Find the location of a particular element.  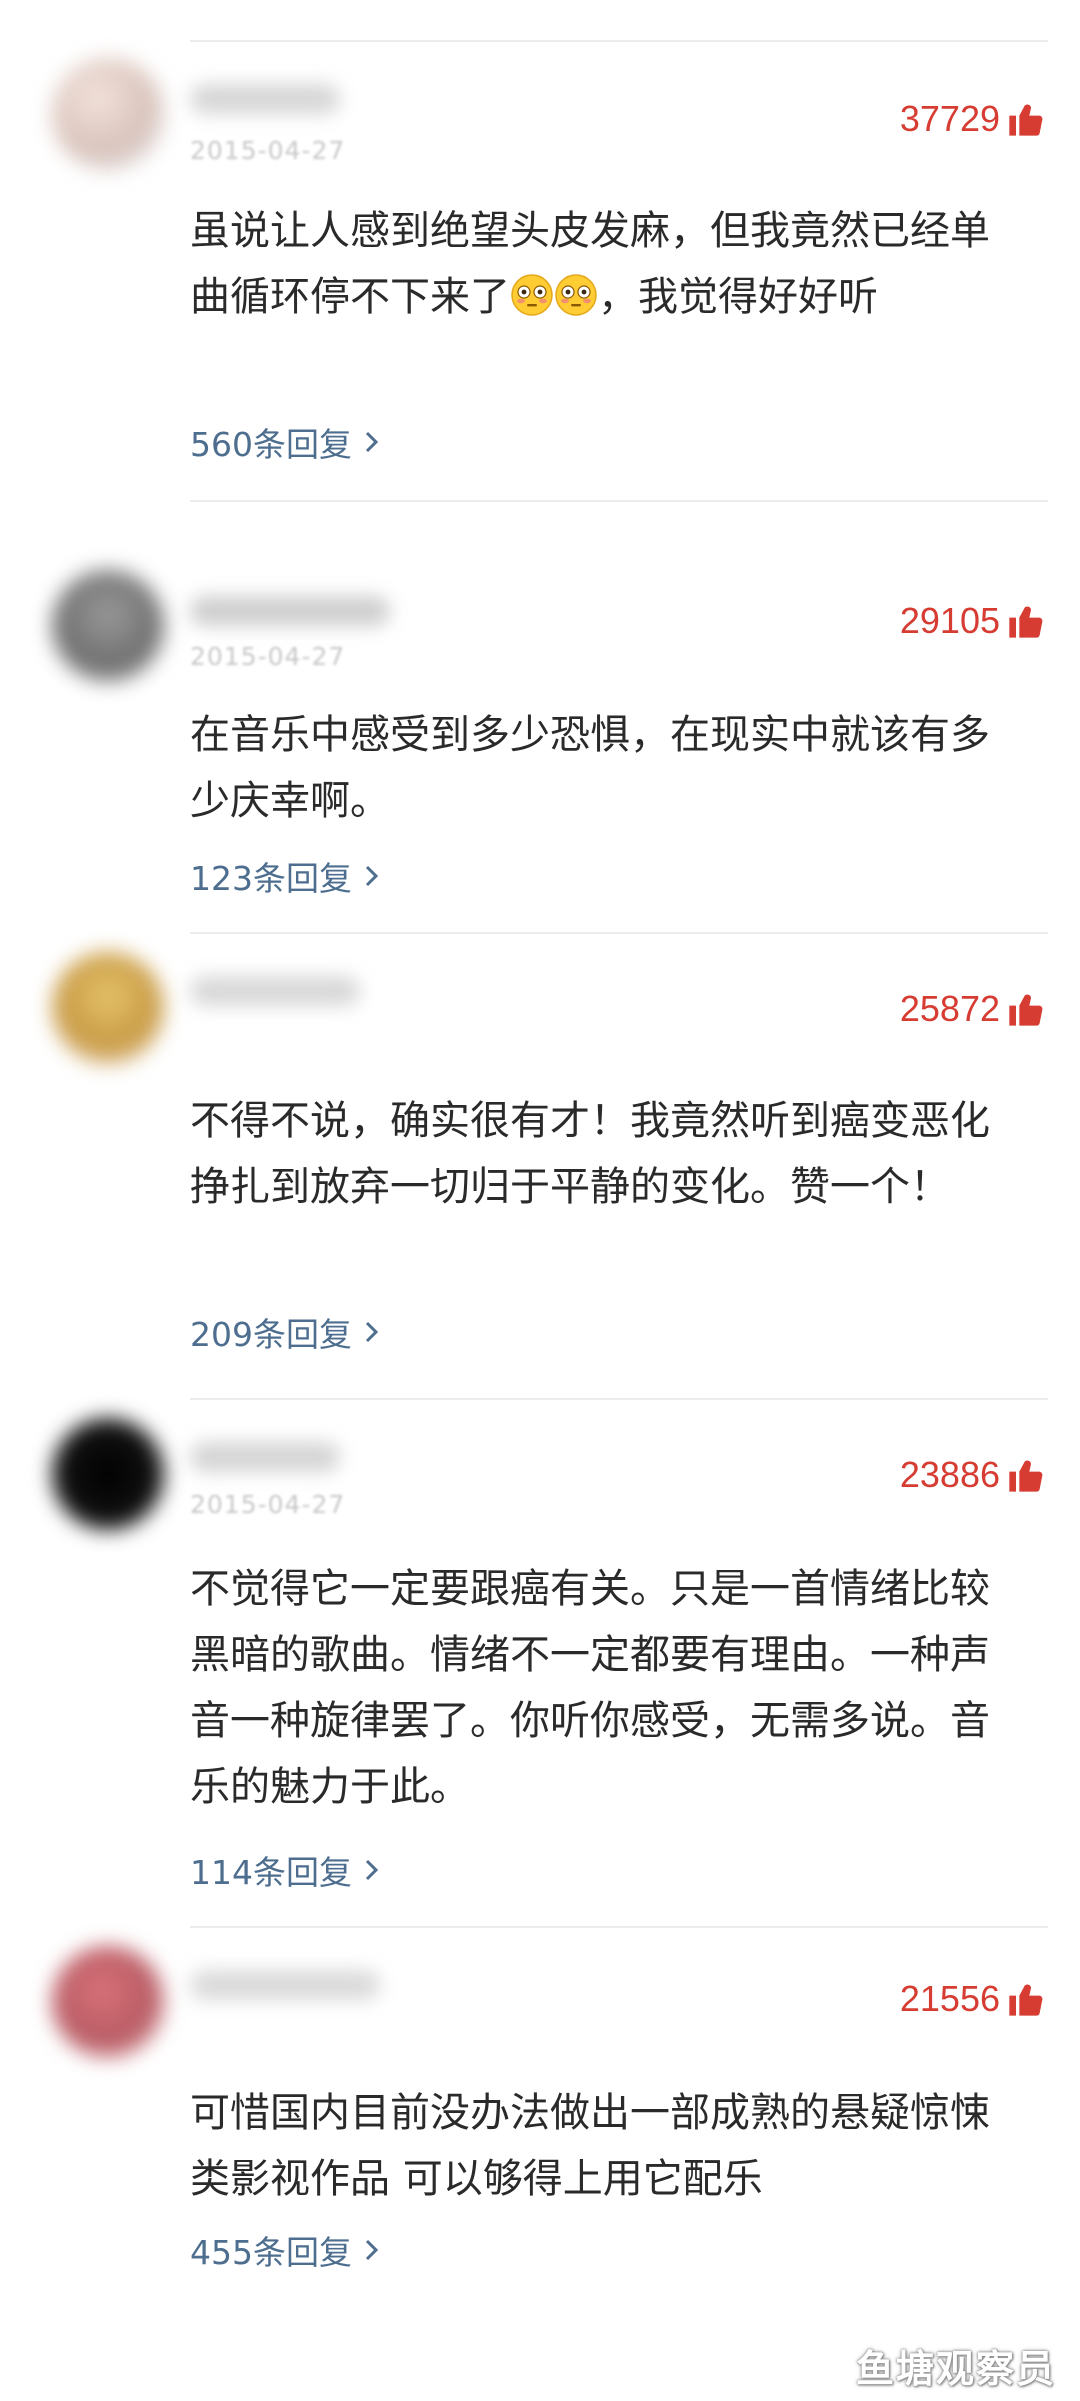

like-button: 37729 is located at coordinates (973, 119).